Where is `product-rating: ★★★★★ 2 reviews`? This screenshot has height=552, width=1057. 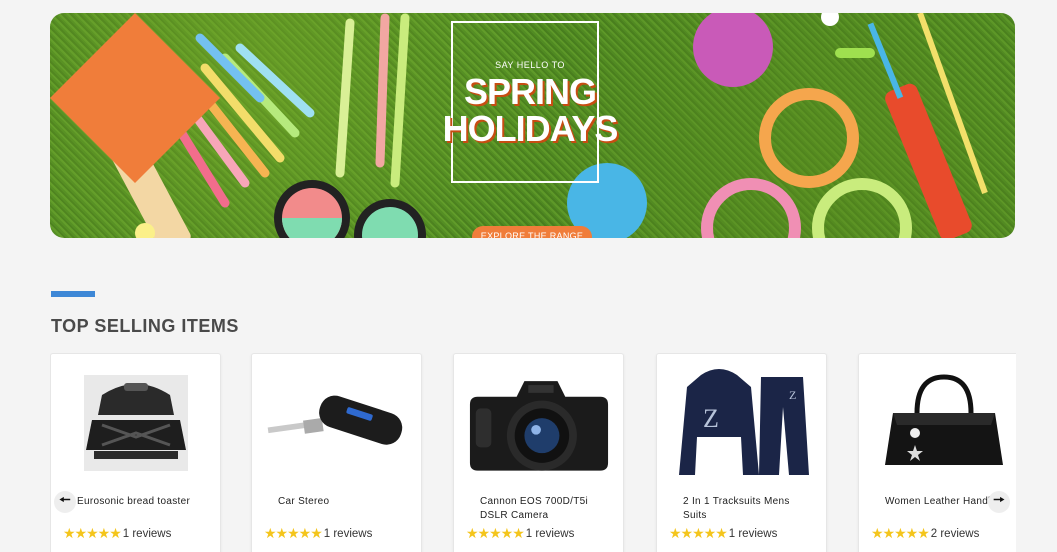
product-rating: ★★★★★ 2 reviews is located at coordinates (925, 533).